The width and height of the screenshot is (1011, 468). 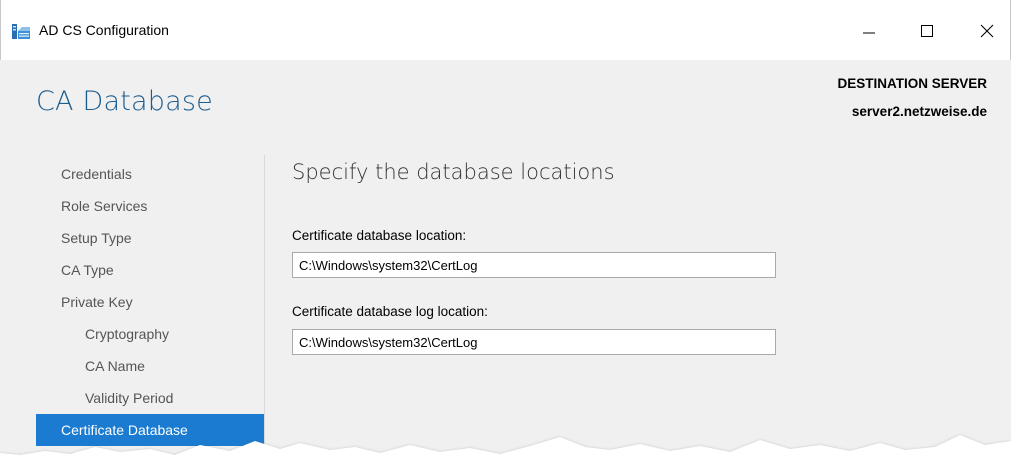 What do you see at coordinates (390, 311) in the screenshot?
I see `log-location-label: Certificate database log location:` at bounding box center [390, 311].